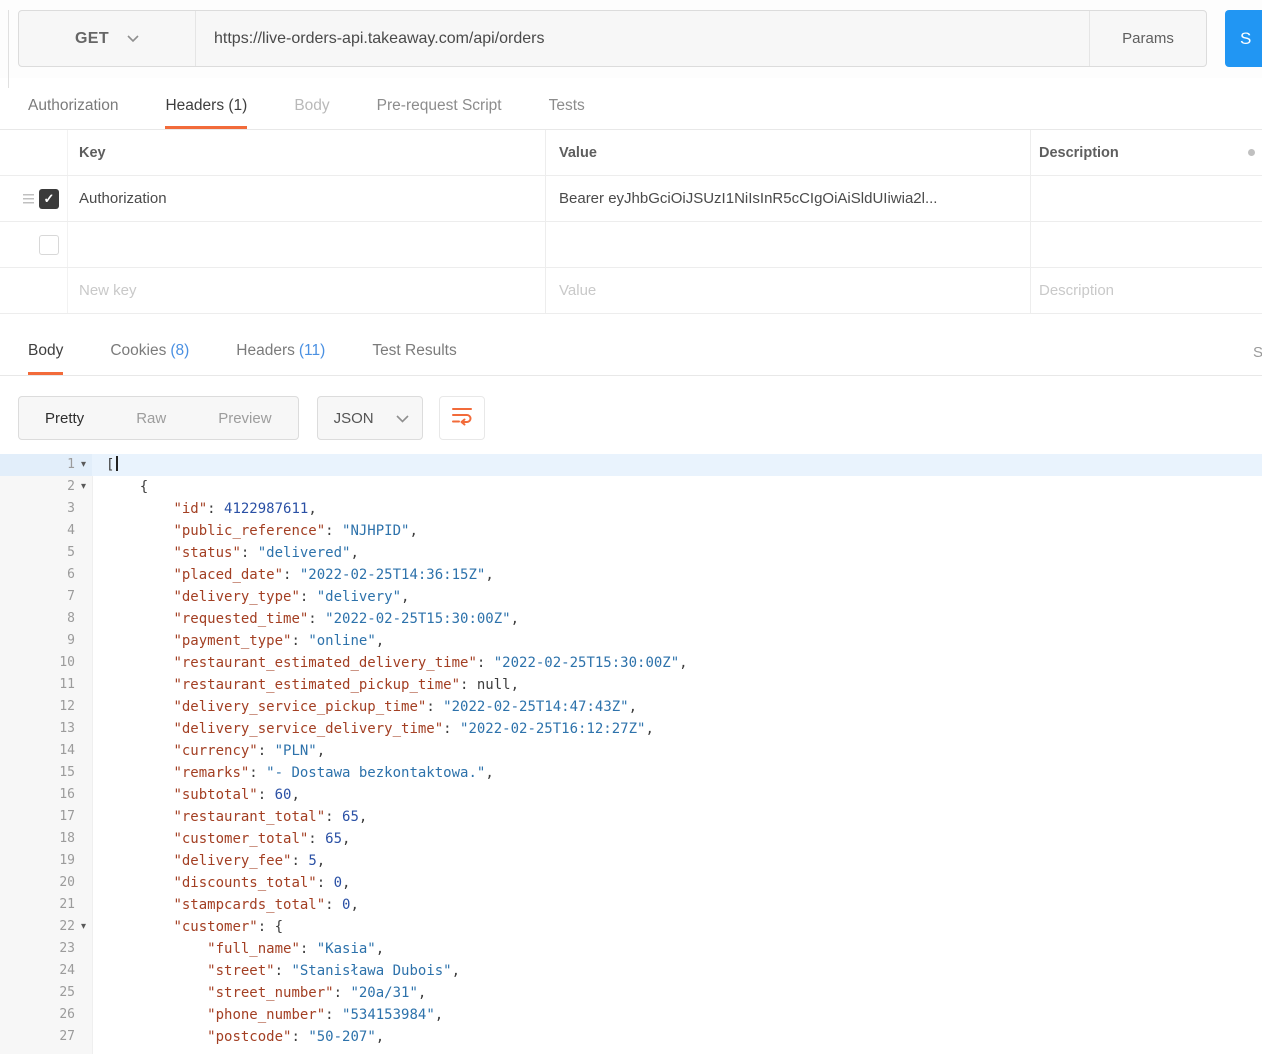  I want to click on new-description-input, so click(1147, 290).